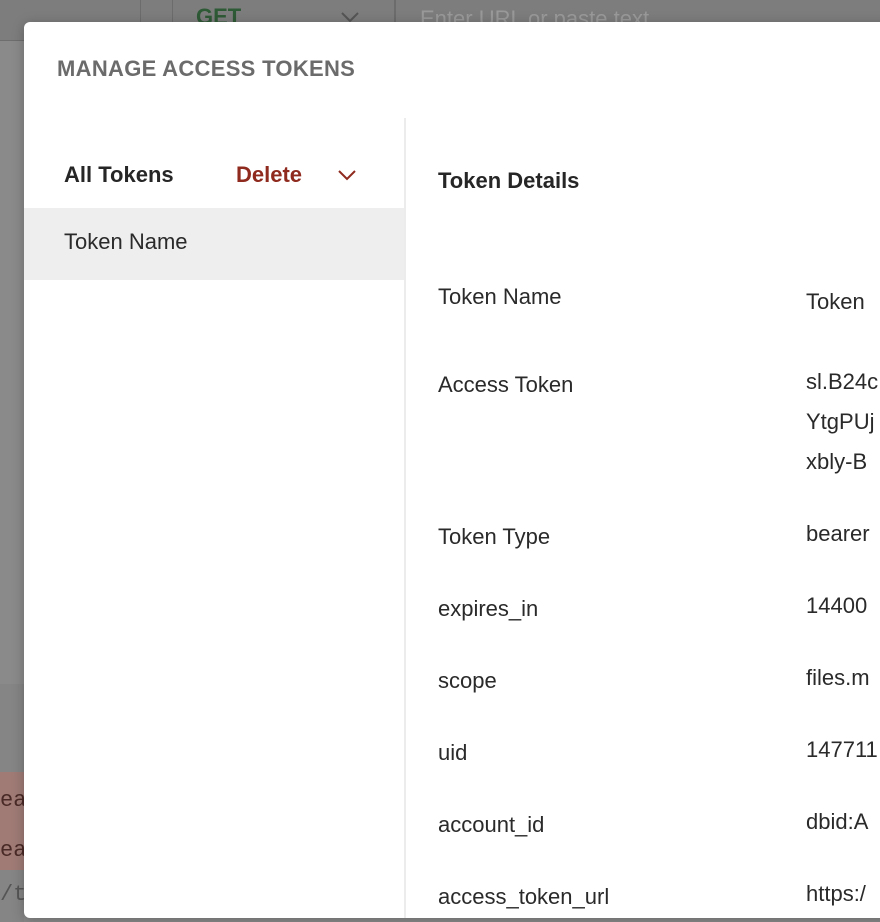  I want to click on detail-label-account-id: account_id, so click(491, 824).